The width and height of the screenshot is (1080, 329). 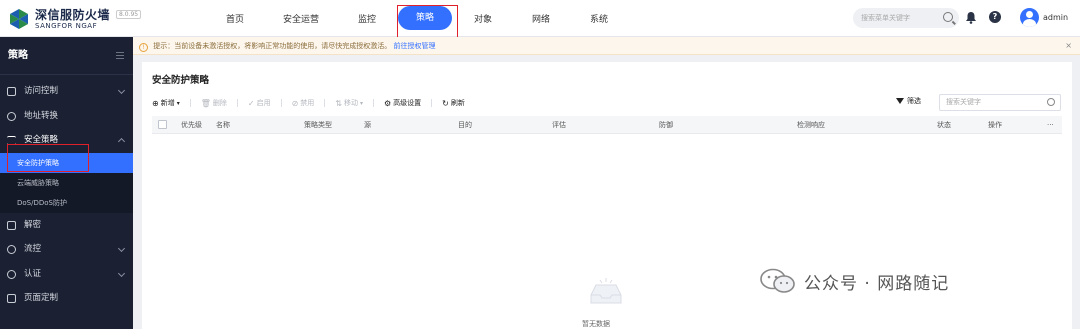 What do you see at coordinates (73, 14) in the screenshot?
I see `brand-name: 深信服防火墙` at bounding box center [73, 14].